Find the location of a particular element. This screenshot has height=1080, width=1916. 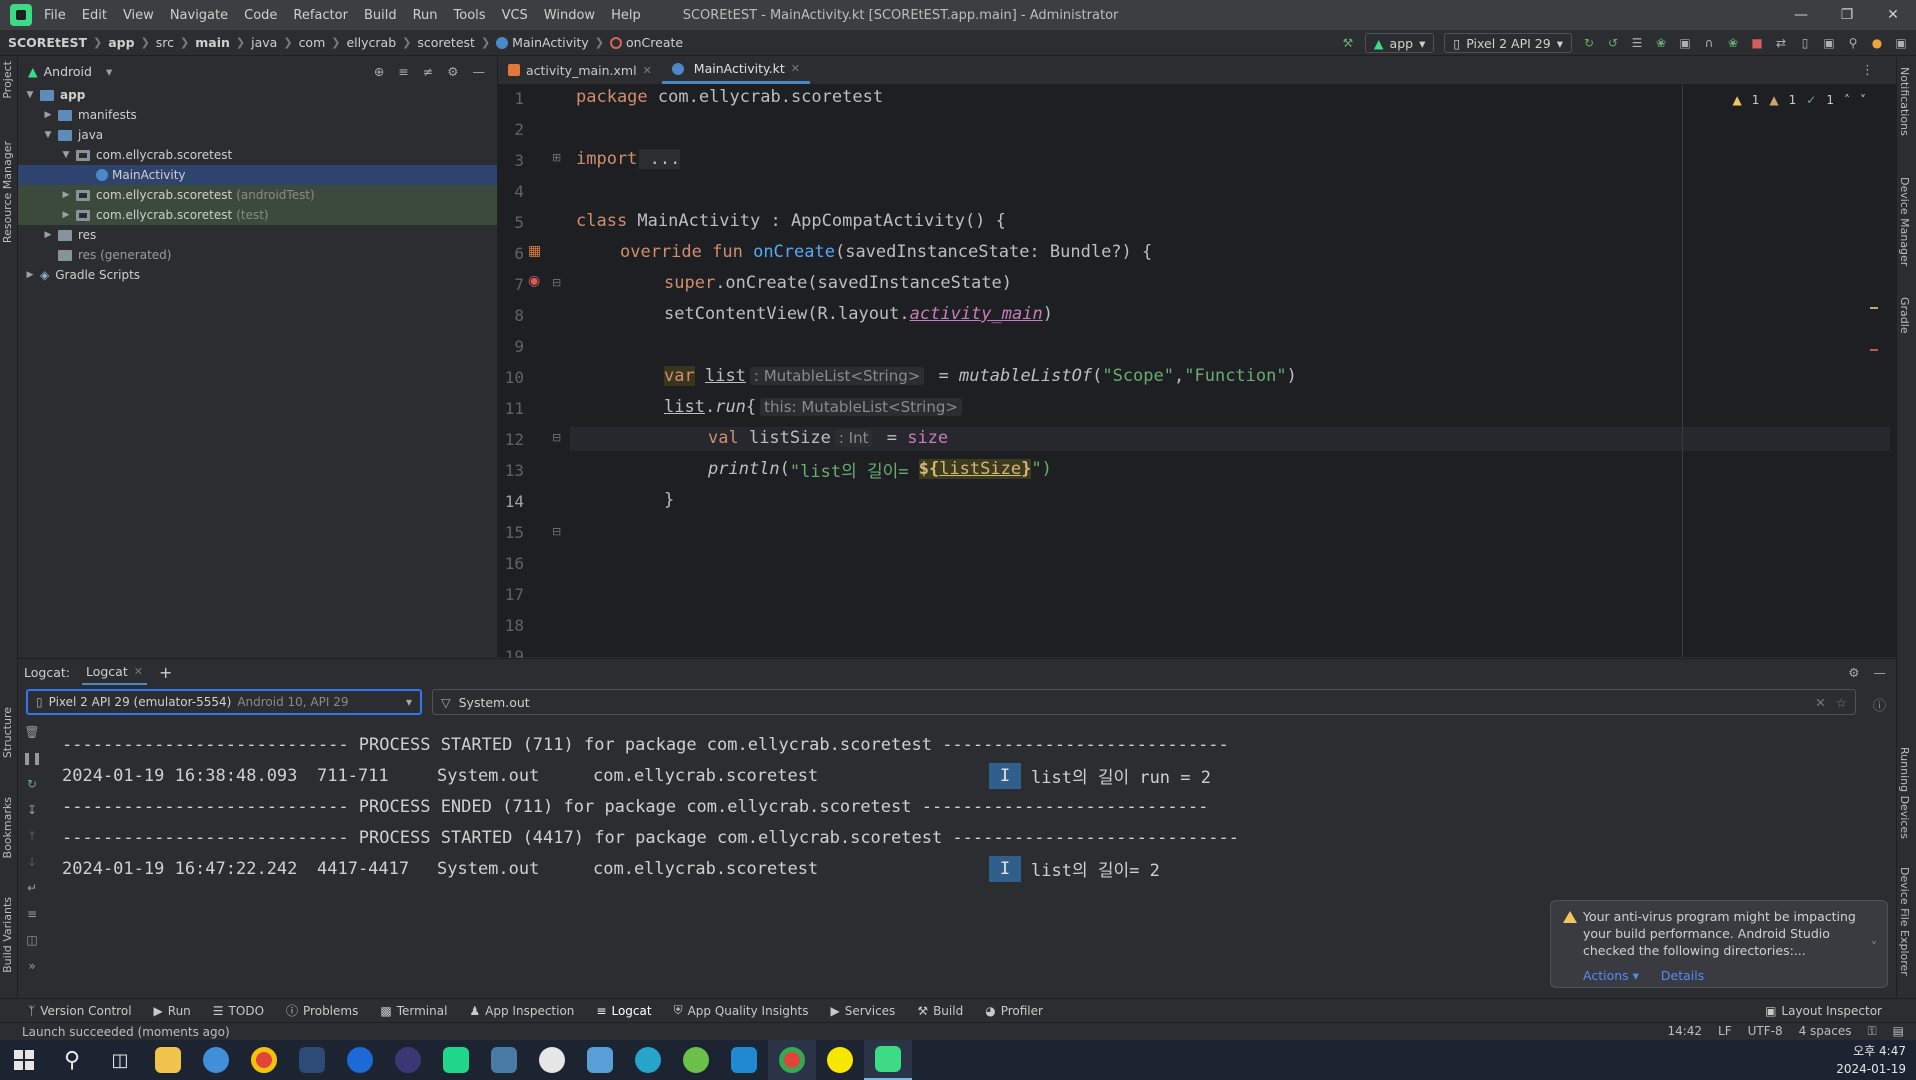

locate-icon: ⊕ is located at coordinates (379, 71).